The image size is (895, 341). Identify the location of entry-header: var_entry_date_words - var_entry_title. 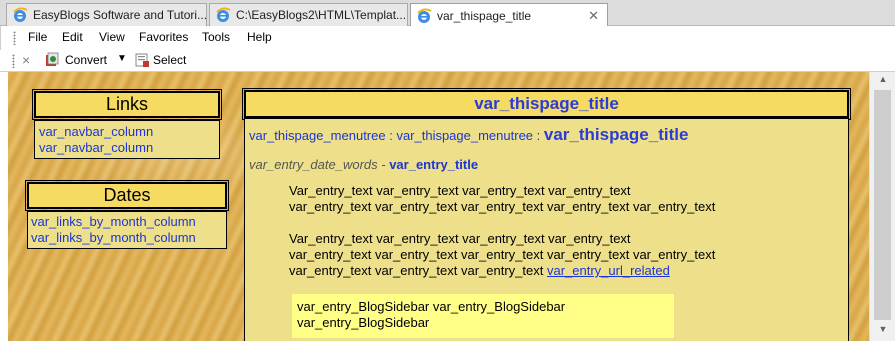
(363, 164).